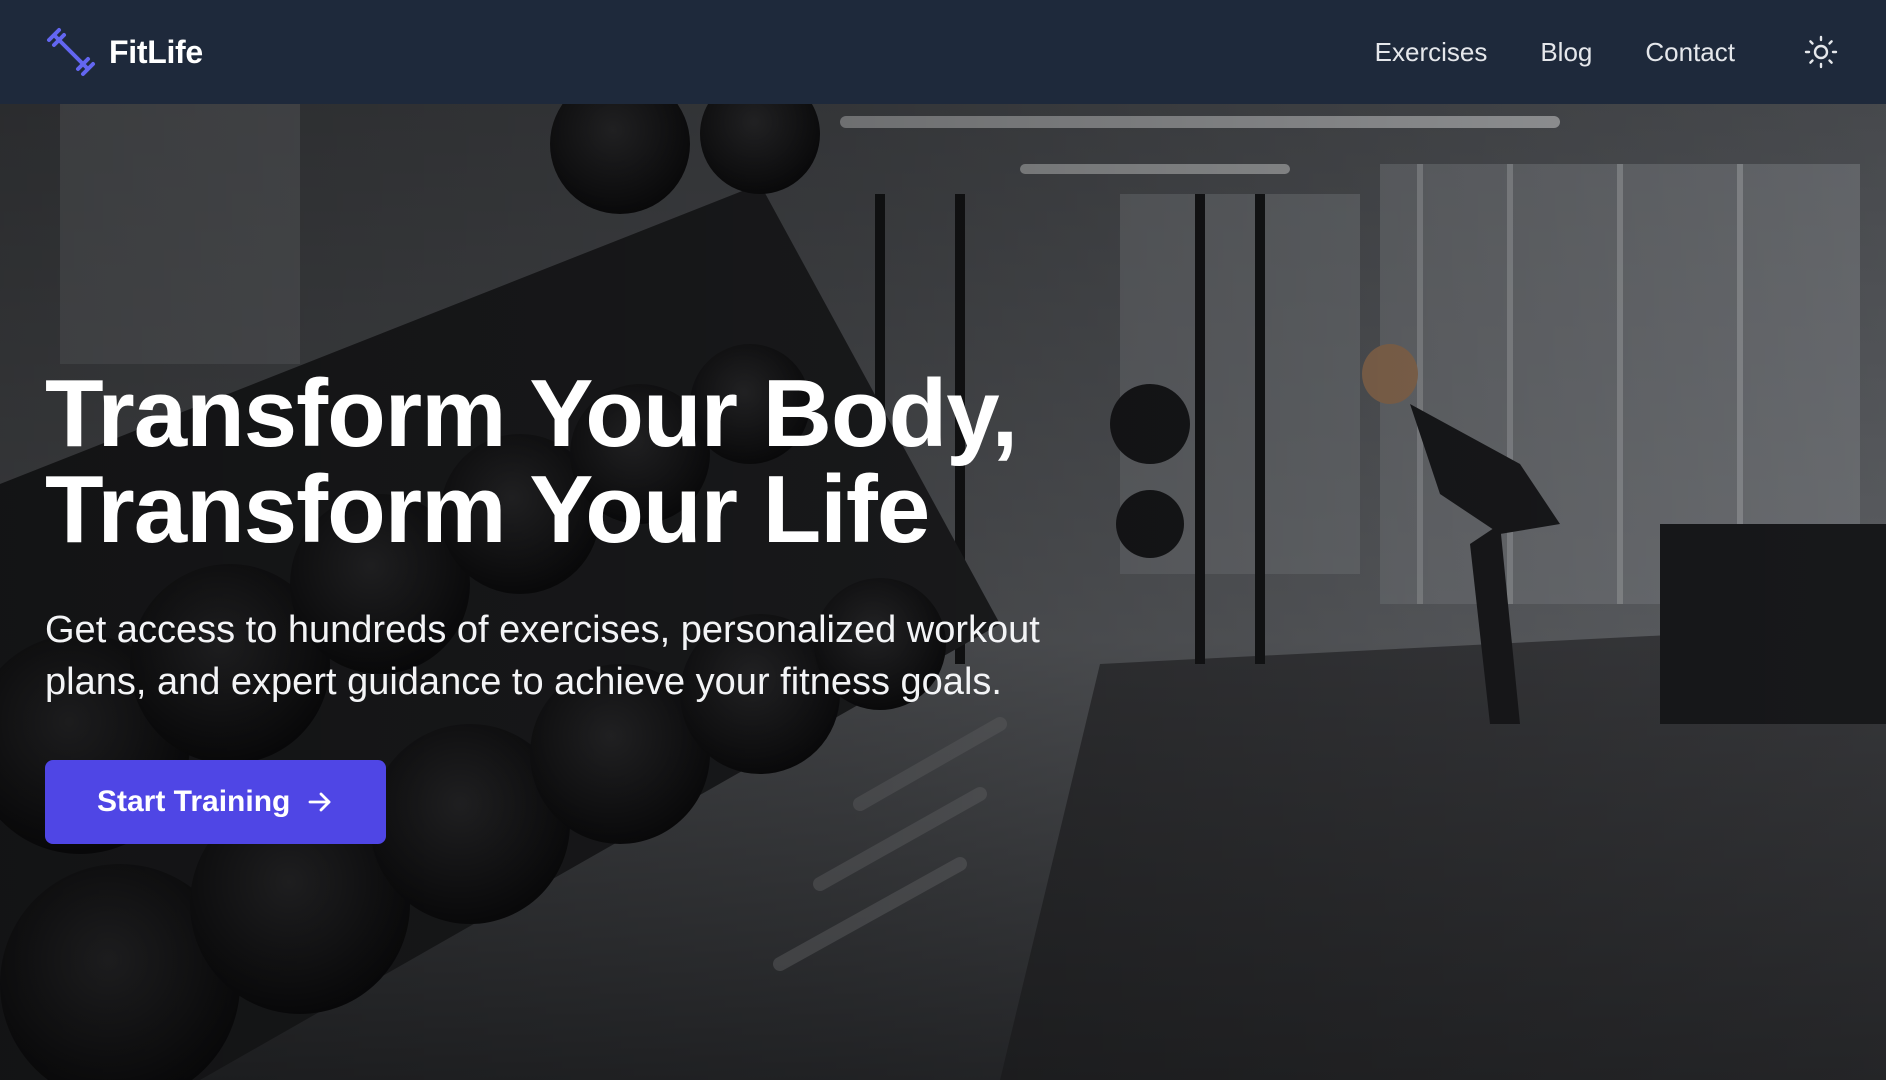 This screenshot has height=1080, width=1886. I want to click on start-training-label: Start Training, so click(194, 801).